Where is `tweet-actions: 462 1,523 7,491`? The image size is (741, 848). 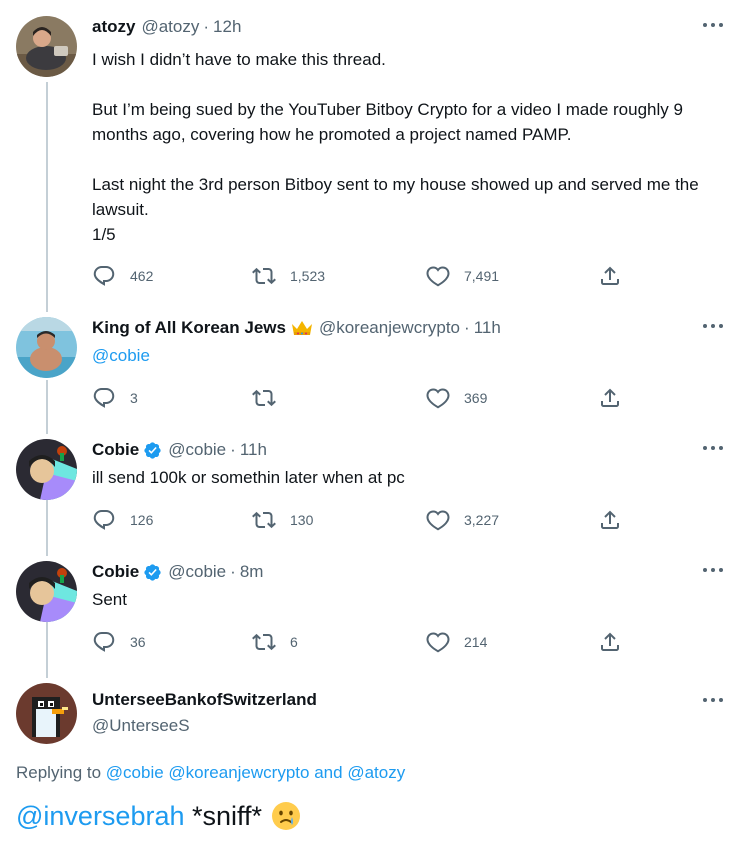 tweet-actions: 462 1,523 7,491 is located at coordinates (362, 276).